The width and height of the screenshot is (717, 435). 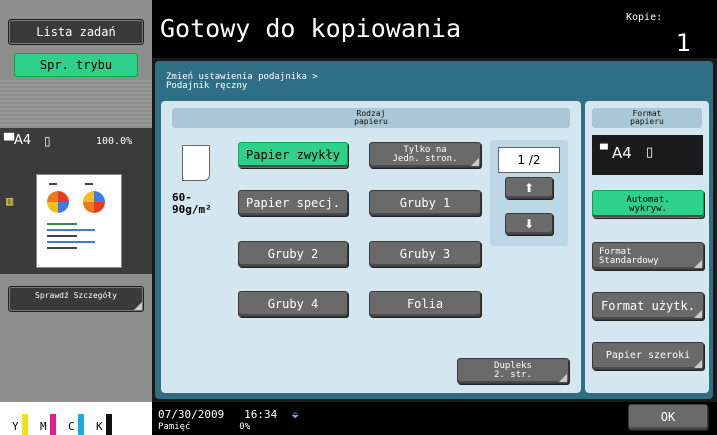 What do you see at coordinates (58, 202) in the screenshot?
I see `pie-icon-left` at bounding box center [58, 202].